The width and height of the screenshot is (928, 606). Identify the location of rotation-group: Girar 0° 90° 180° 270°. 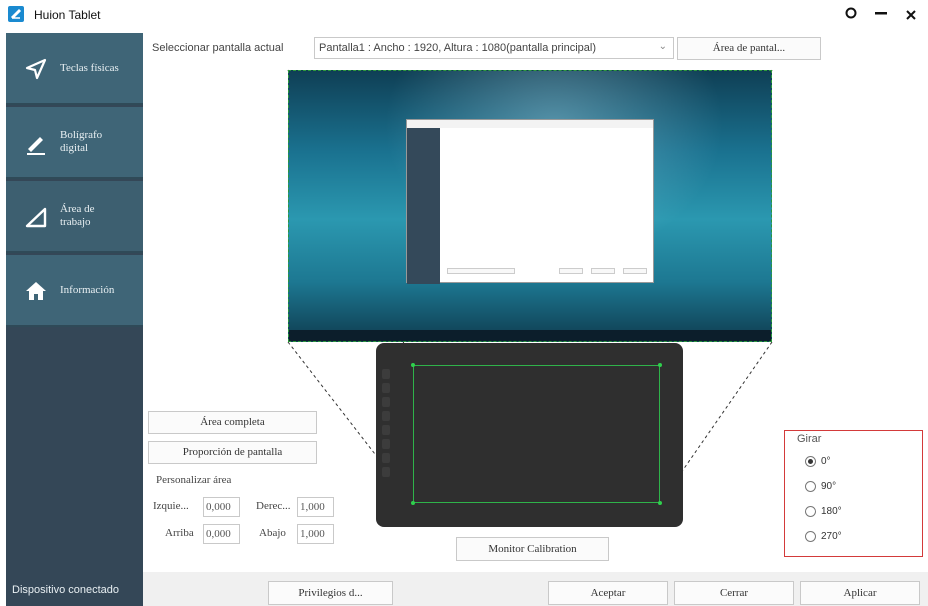
(853, 493).